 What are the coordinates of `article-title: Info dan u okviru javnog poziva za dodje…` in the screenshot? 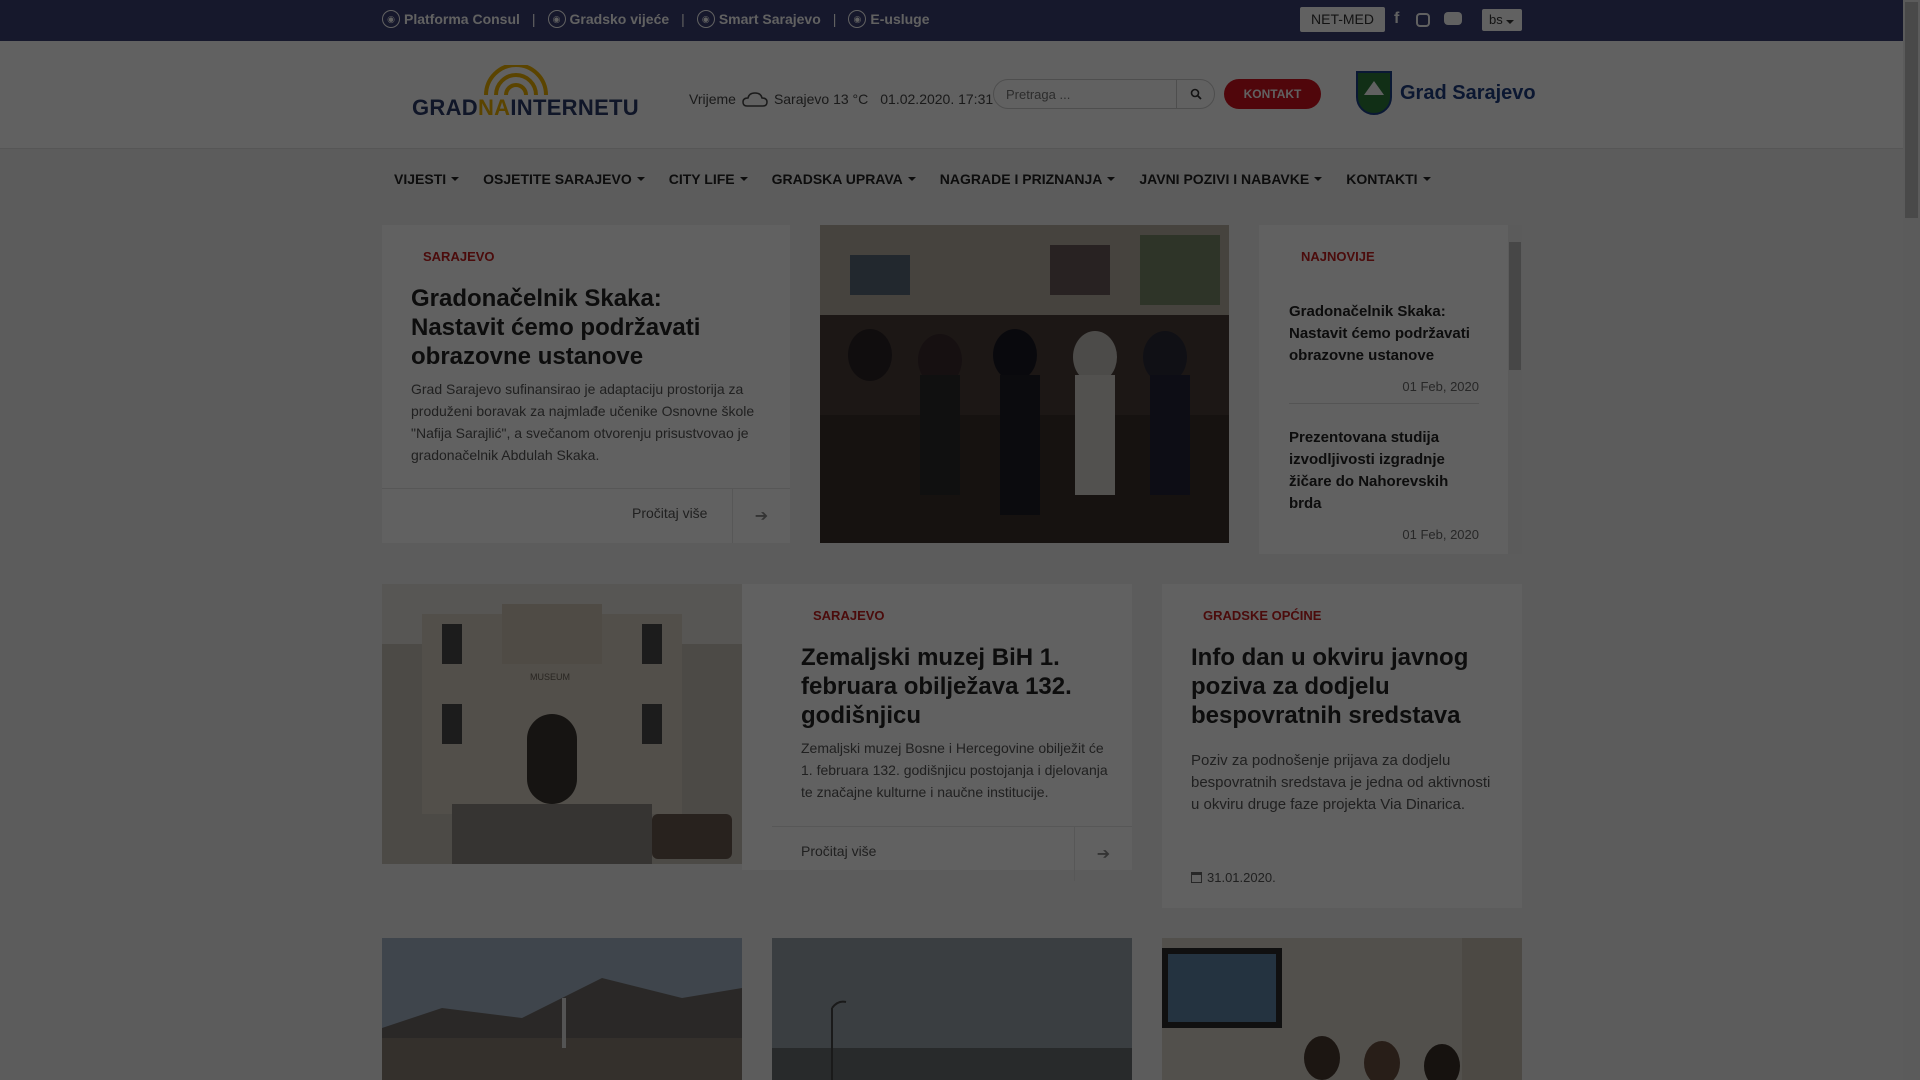 It's located at (1351, 687).